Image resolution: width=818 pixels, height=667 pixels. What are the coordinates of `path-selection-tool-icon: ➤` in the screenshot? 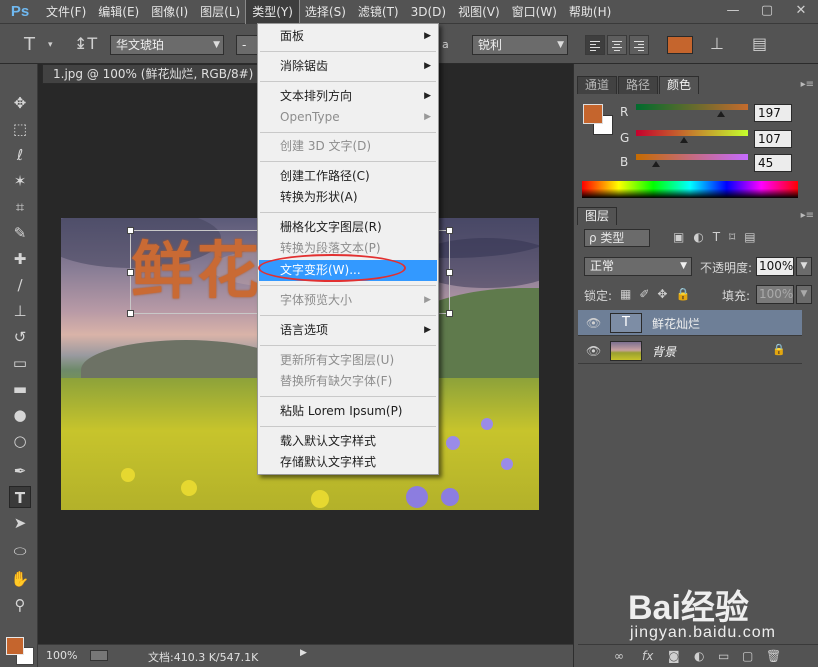 It's located at (20, 523).